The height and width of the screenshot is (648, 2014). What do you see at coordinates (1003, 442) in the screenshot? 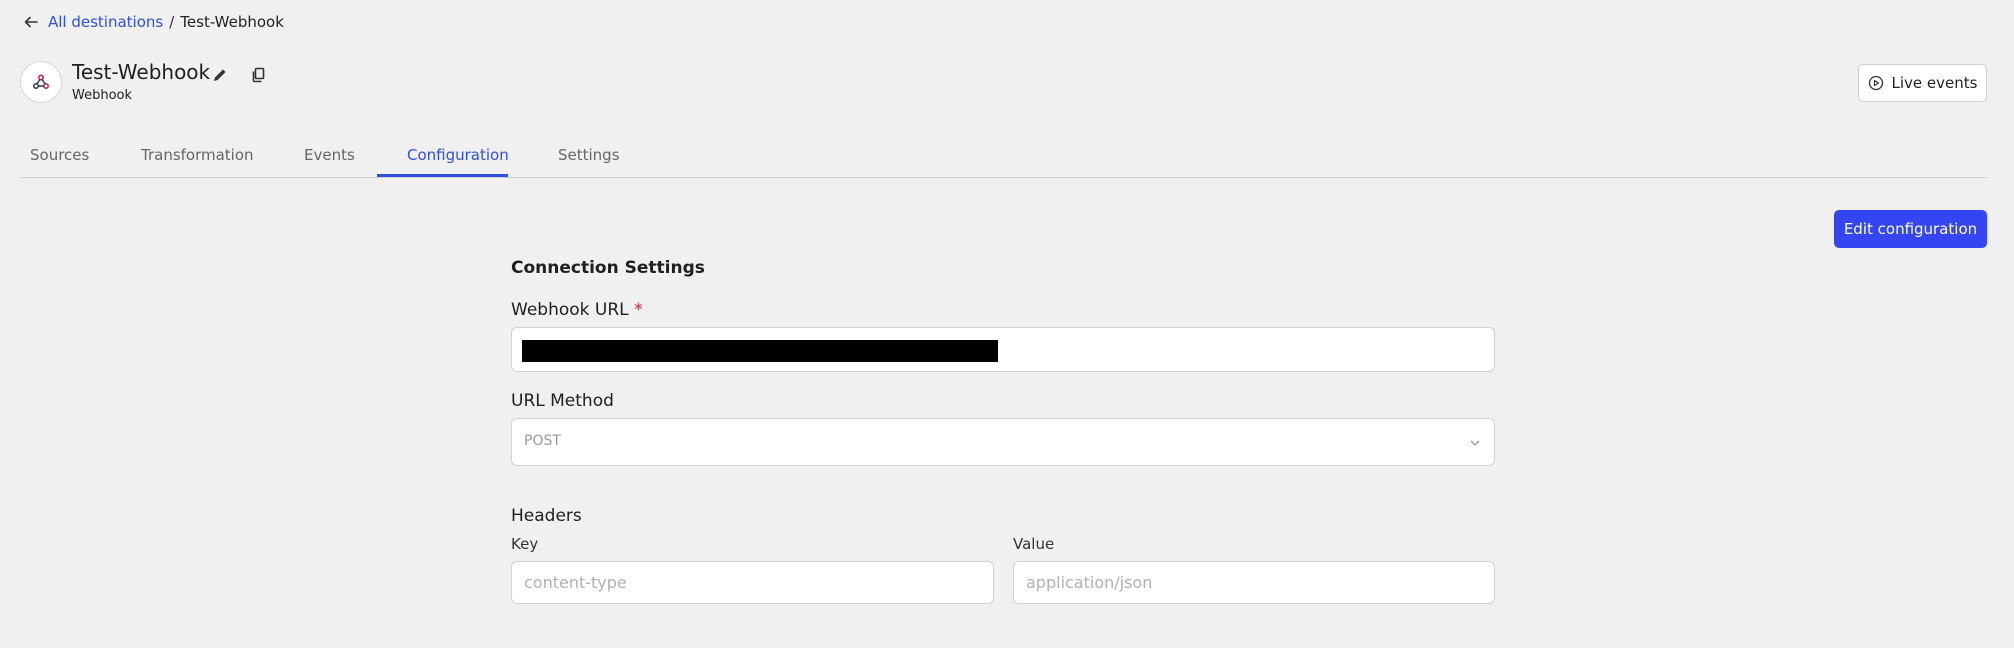
I see `url-method-select: POST` at bounding box center [1003, 442].